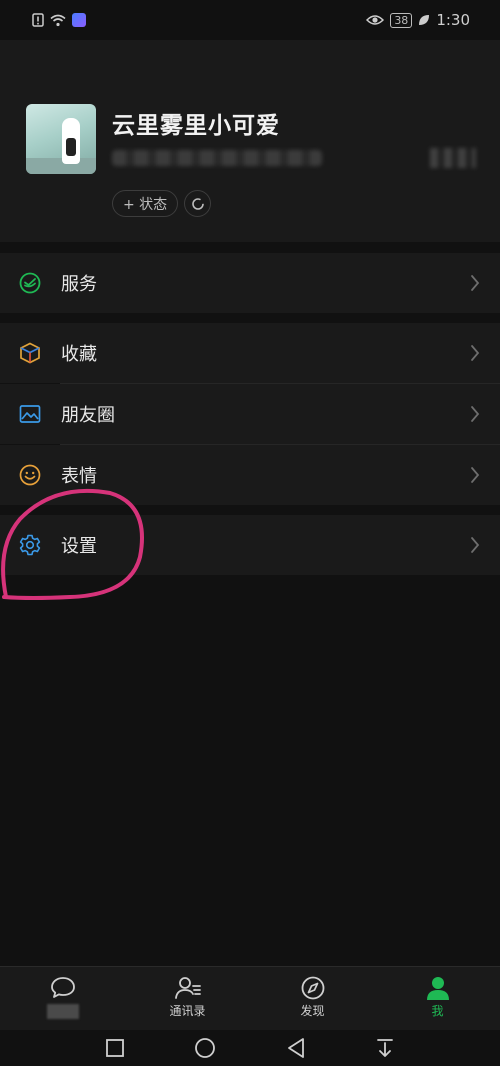  Describe the element at coordinates (196, 126) in the screenshot. I see `profile-nickname: 云里雾里小可爱` at that location.